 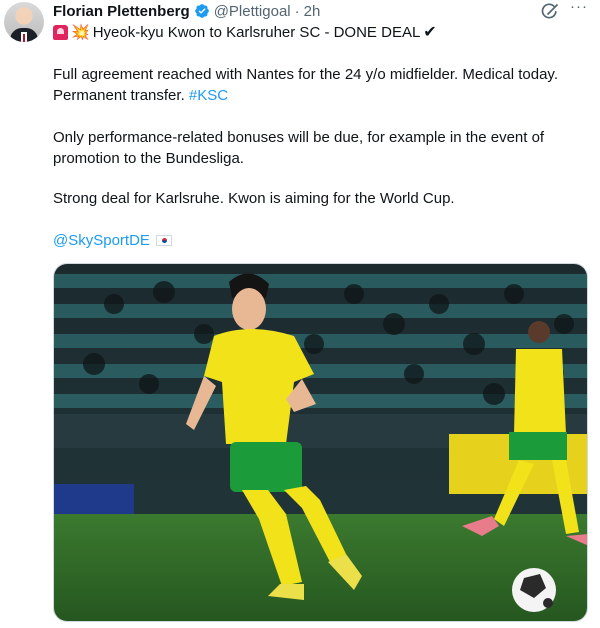 What do you see at coordinates (201, 11) in the screenshot?
I see `verified-badge-icon` at bounding box center [201, 11].